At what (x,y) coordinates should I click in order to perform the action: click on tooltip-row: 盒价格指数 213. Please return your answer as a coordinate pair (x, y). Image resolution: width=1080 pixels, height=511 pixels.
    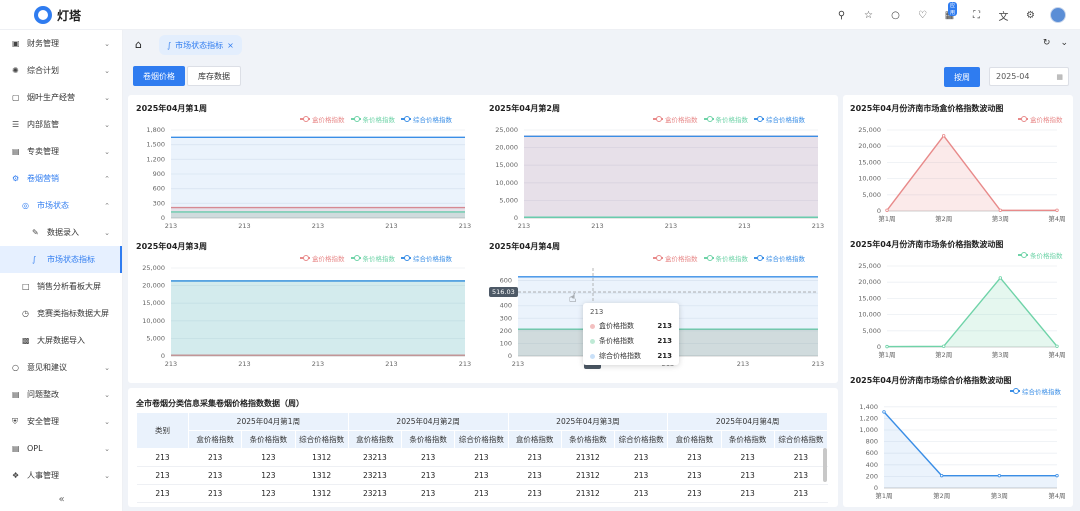
    Looking at the image, I should click on (631, 326).